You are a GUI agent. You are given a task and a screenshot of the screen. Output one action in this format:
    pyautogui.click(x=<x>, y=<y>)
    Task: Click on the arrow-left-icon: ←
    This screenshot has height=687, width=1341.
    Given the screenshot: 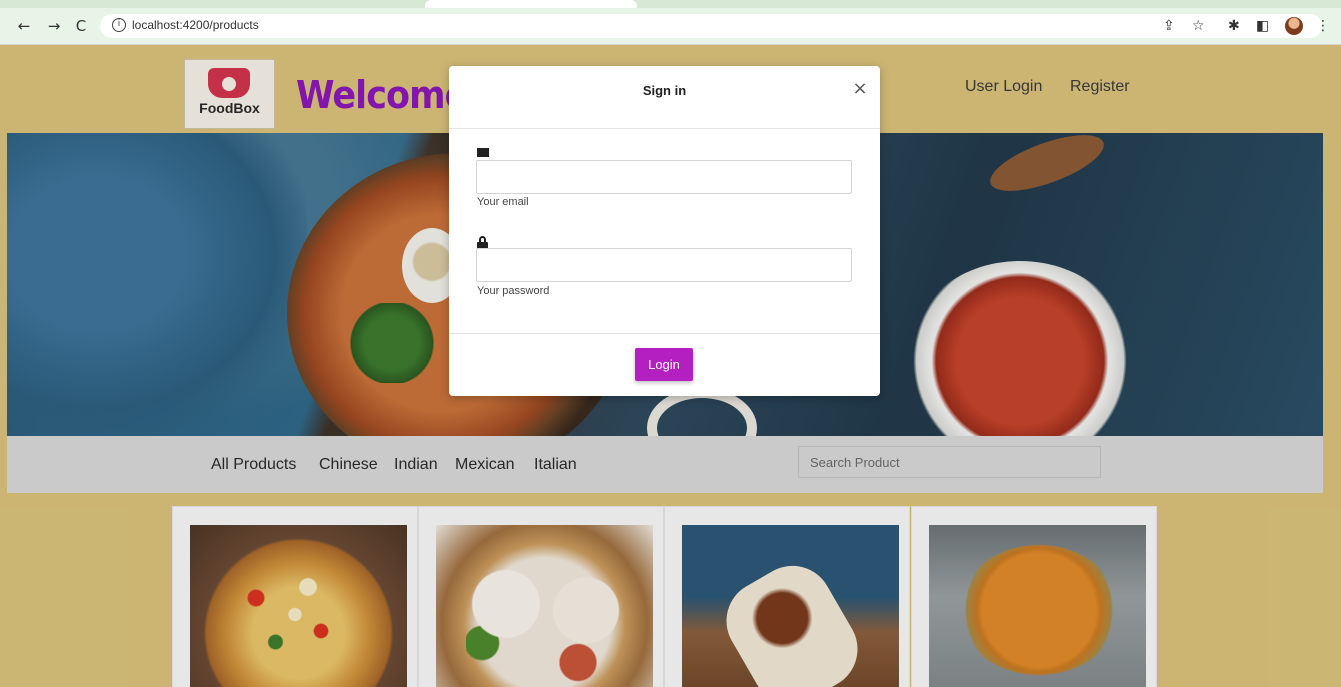 What is the action you would take?
    pyautogui.click(x=24, y=26)
    